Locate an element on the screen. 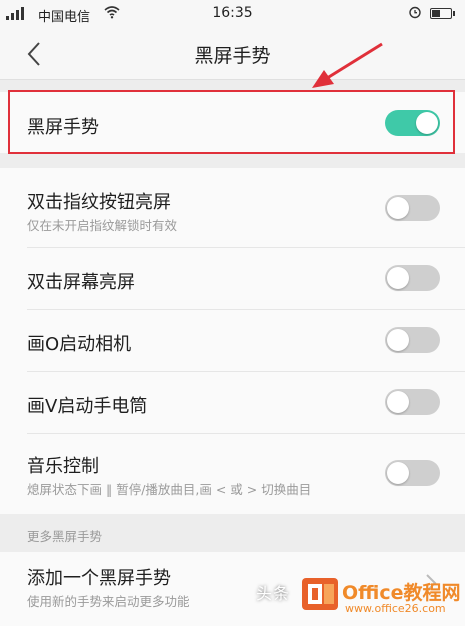 The image size is (465, 626). gesture-toggle-music-control is located at coordinates (412, 473).